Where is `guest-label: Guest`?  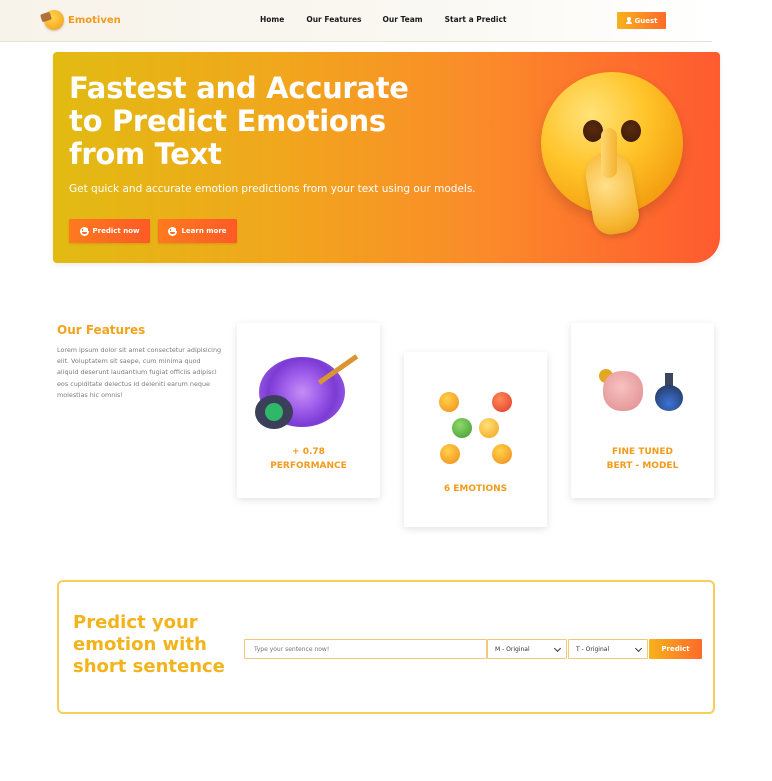
guest-label: Guest is located at coordinates (646, 20).